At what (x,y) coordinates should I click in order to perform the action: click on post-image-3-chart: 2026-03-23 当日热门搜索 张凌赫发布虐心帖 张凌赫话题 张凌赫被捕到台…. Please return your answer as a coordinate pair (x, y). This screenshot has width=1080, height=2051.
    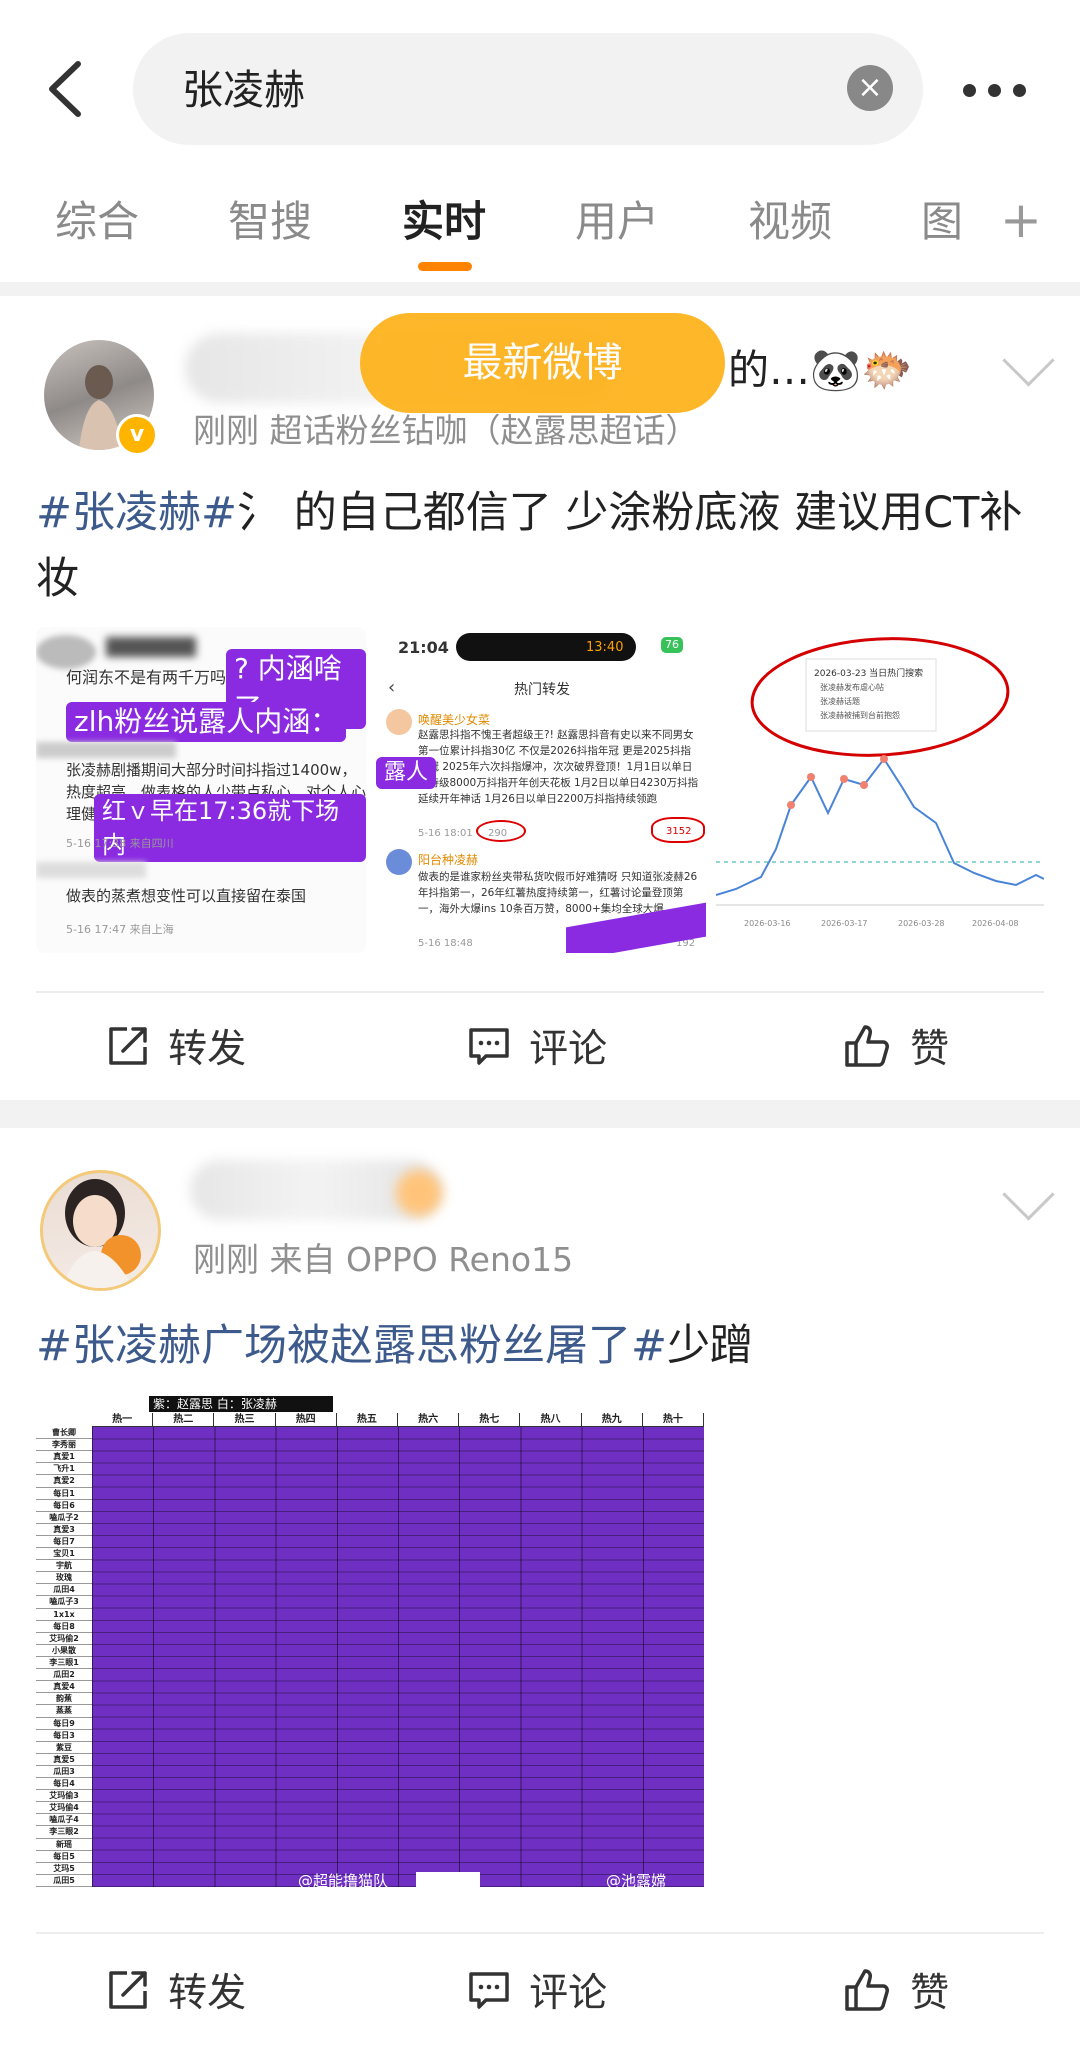
    Looking at the image, I should click on (880, 790).